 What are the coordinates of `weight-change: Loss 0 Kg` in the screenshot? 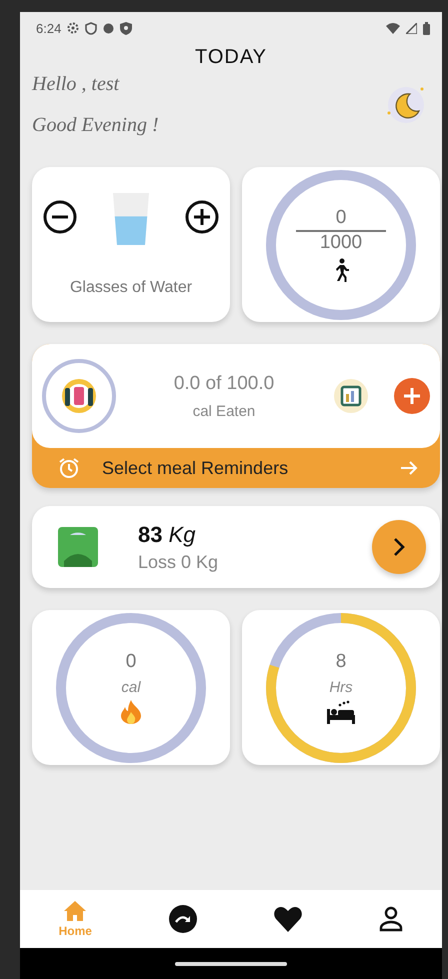 It's located at (179, 562).